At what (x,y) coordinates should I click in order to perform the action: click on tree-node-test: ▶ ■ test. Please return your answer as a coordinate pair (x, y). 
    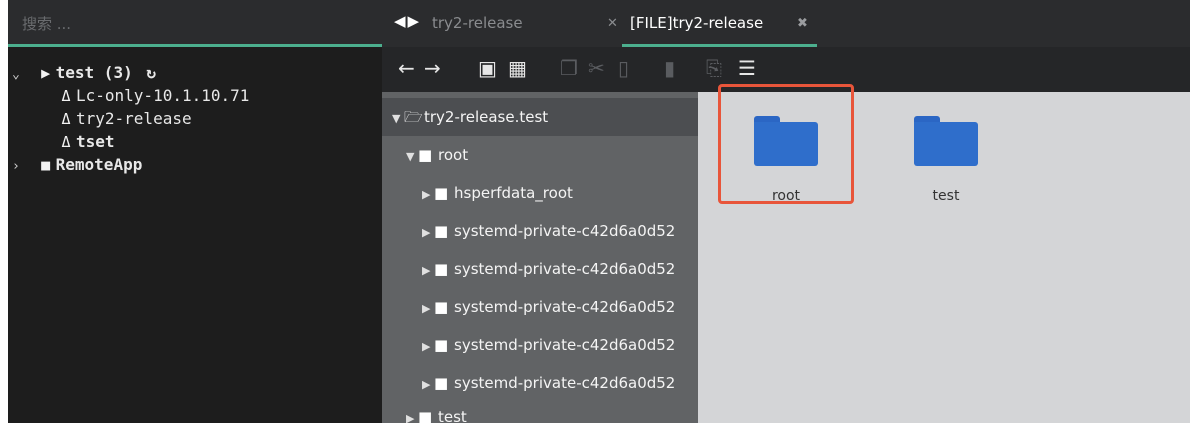
    Looking at the image, I should click on (540, 410).